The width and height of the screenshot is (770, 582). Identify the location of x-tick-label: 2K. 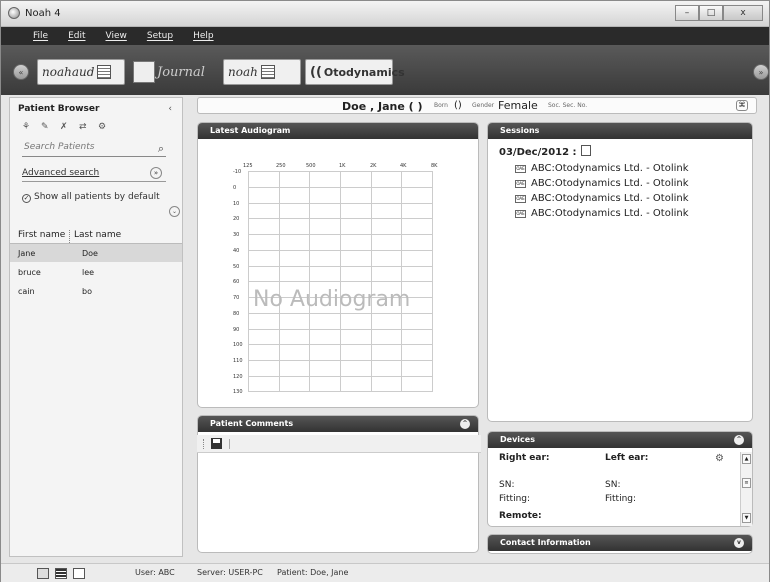
(373, 166).